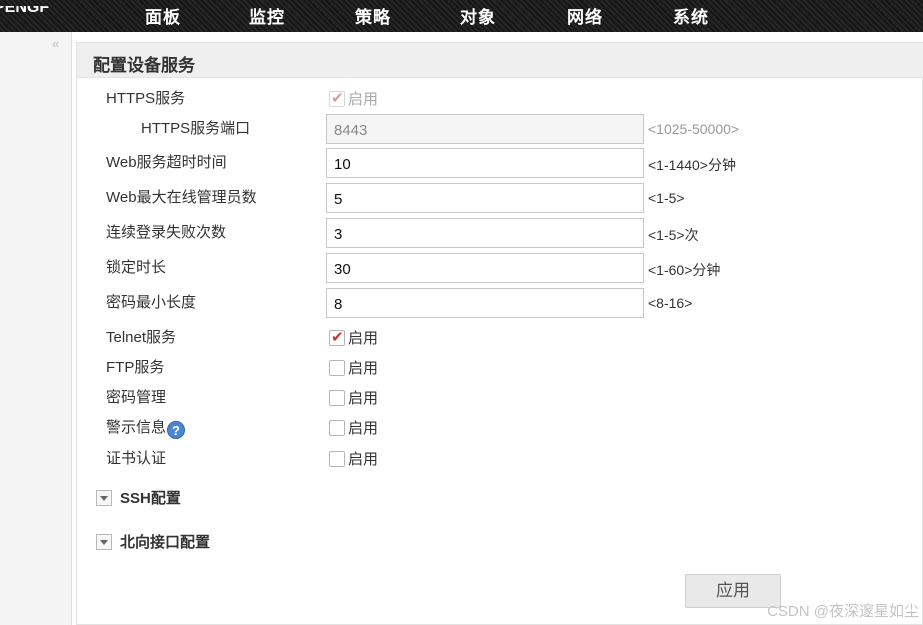 The image size is (923, 625). I want to click on telnet-service-option: 启用, so click(363, 338).